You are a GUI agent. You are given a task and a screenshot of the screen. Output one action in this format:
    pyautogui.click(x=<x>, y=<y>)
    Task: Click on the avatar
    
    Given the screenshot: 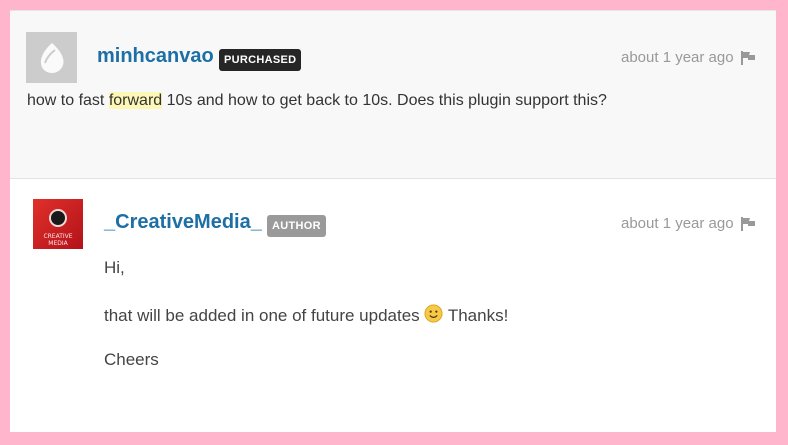 What is the action you would take?
    pyautogui.click(x=51, y=57)
    